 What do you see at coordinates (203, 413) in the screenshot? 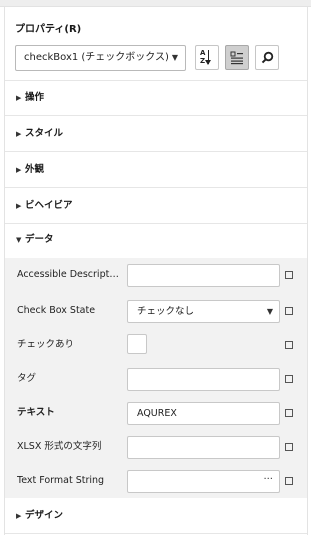
I see `text-input: AQUREX` at bounding box center [203, 413].